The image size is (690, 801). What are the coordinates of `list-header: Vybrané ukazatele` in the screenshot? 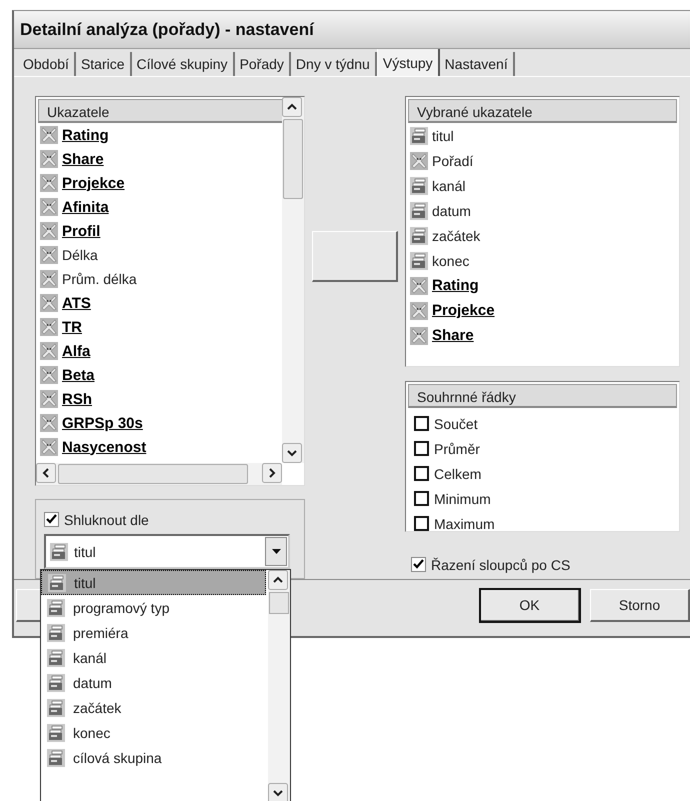 It's located at (542, 111).